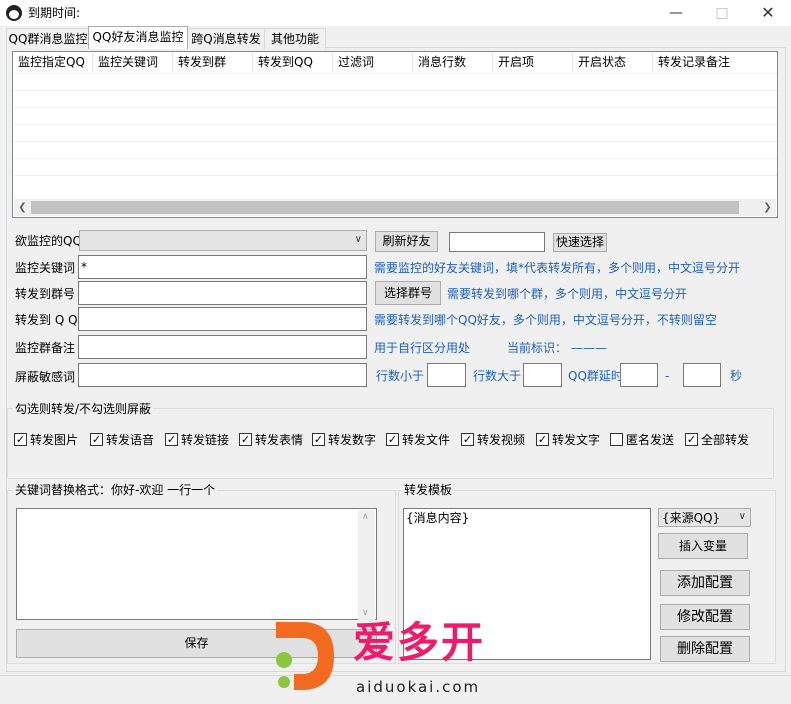 The image size is (791, 704). I want to click on horizontal-scrollbar: ❮ ❯, so click(395, 207).